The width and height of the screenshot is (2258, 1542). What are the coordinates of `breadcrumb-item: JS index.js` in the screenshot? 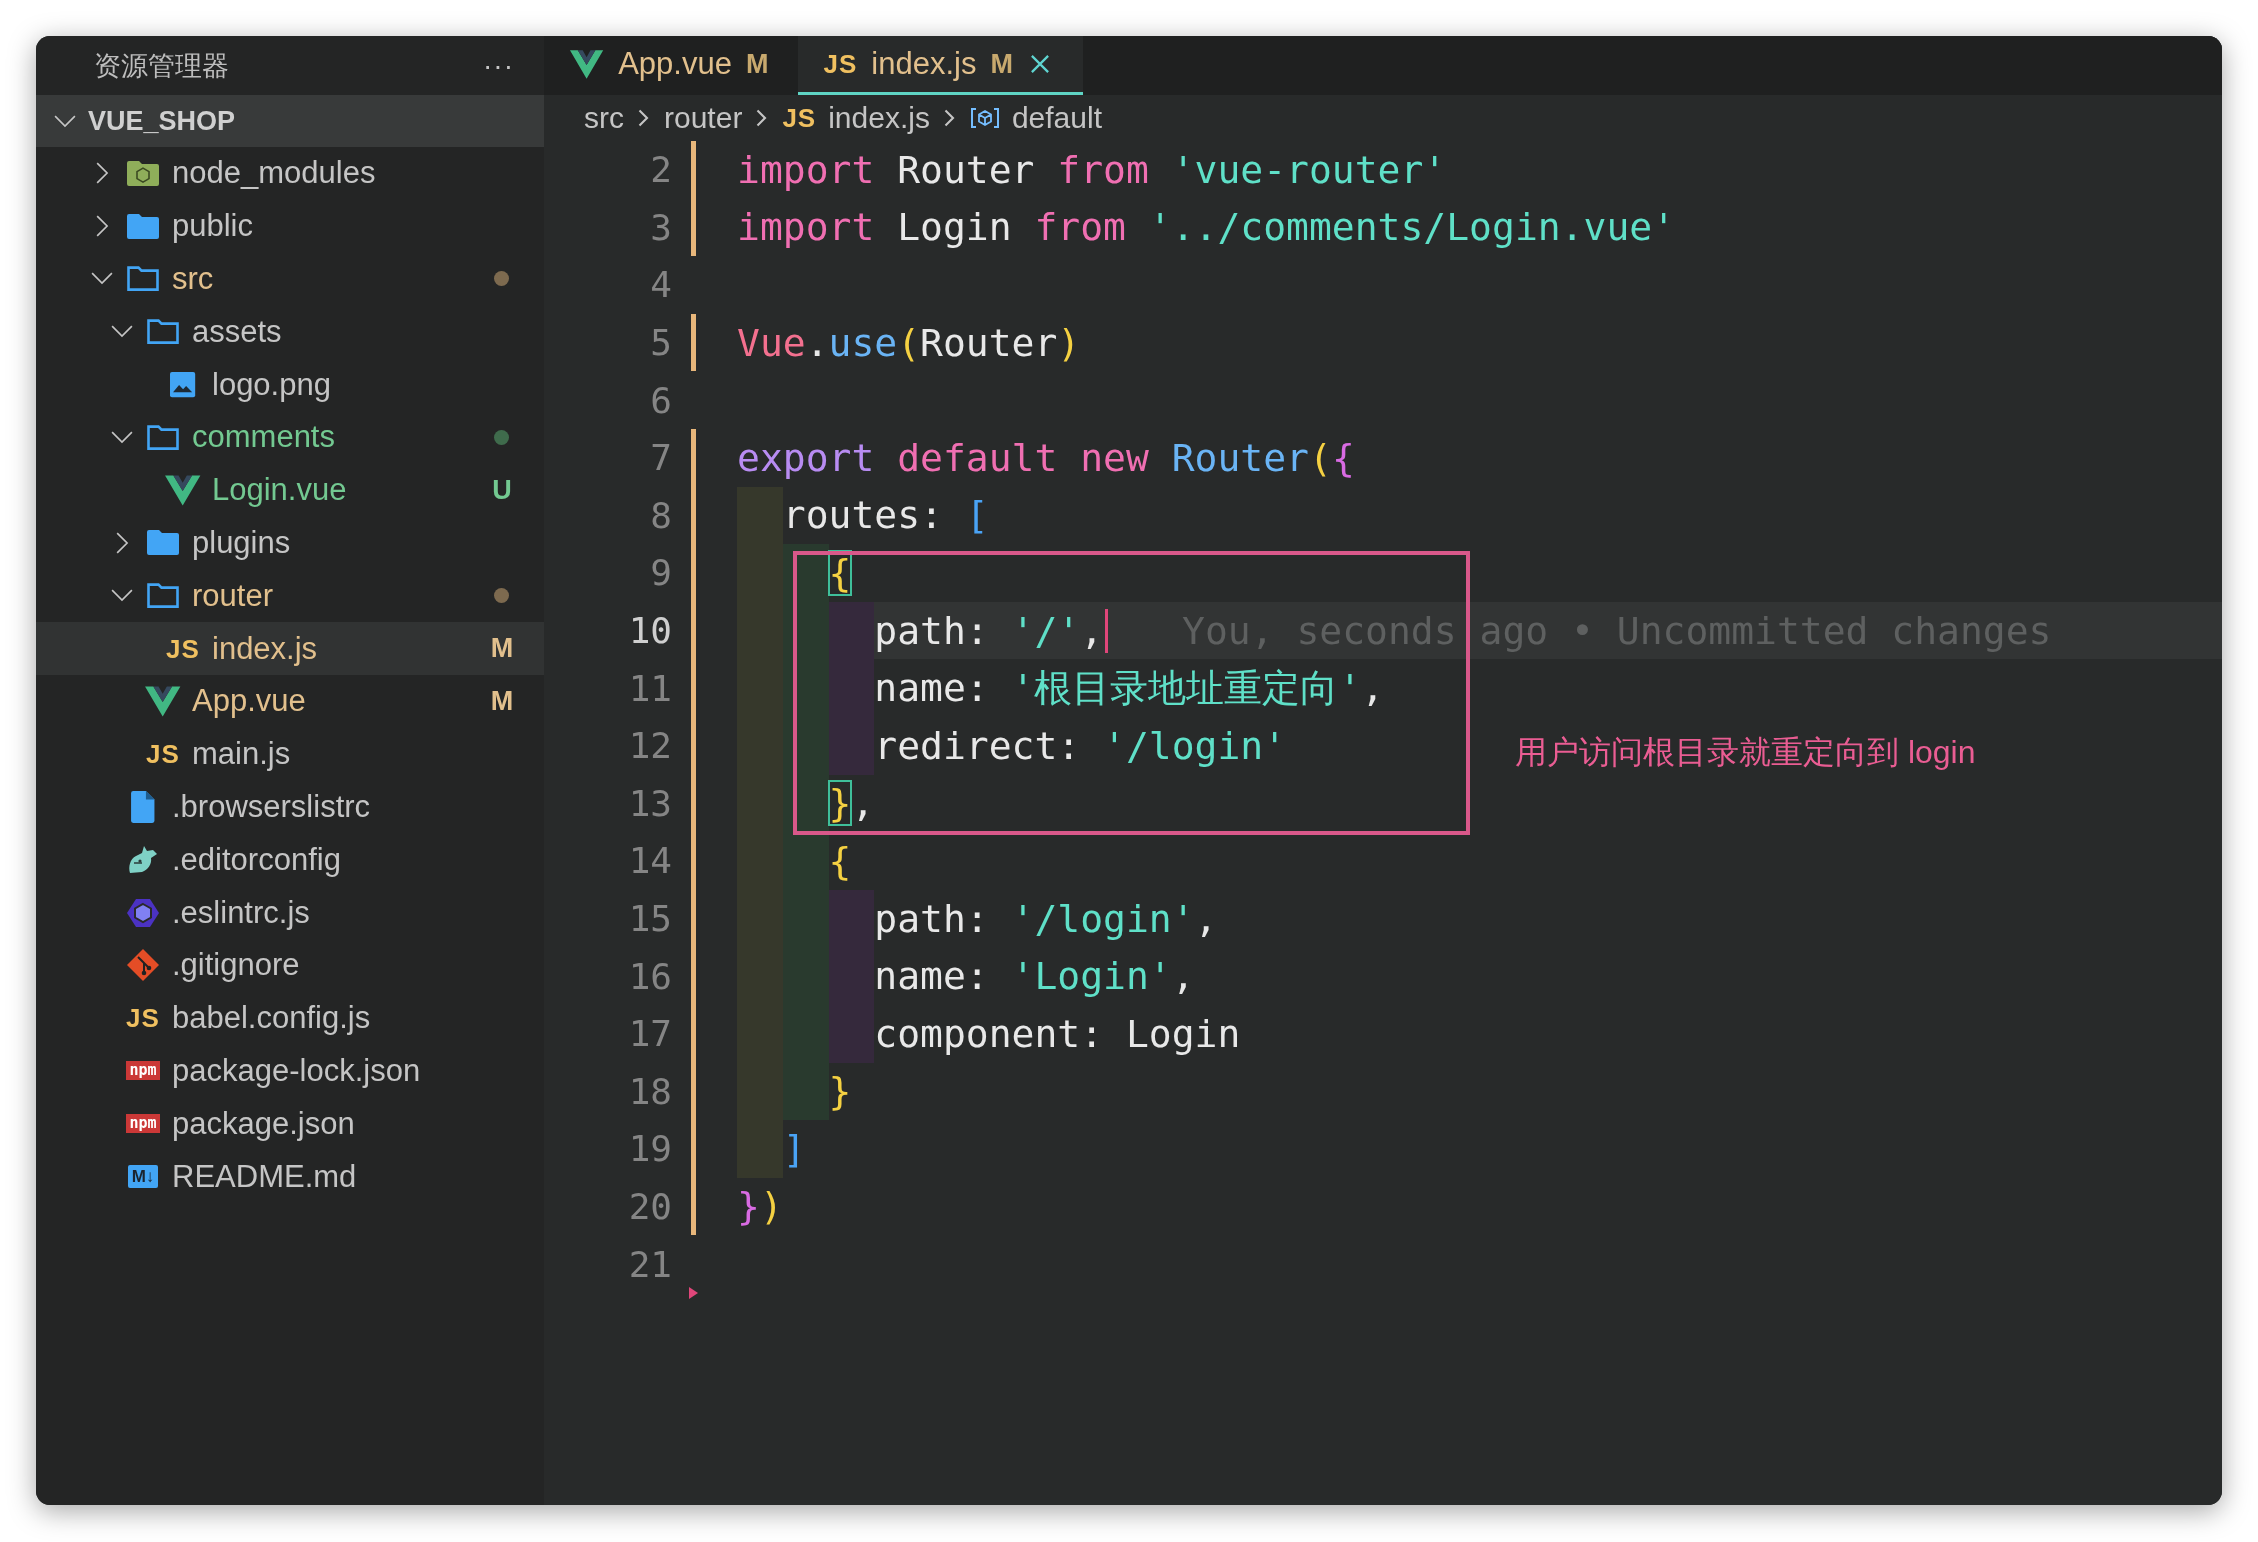 It's located at (856, 118).